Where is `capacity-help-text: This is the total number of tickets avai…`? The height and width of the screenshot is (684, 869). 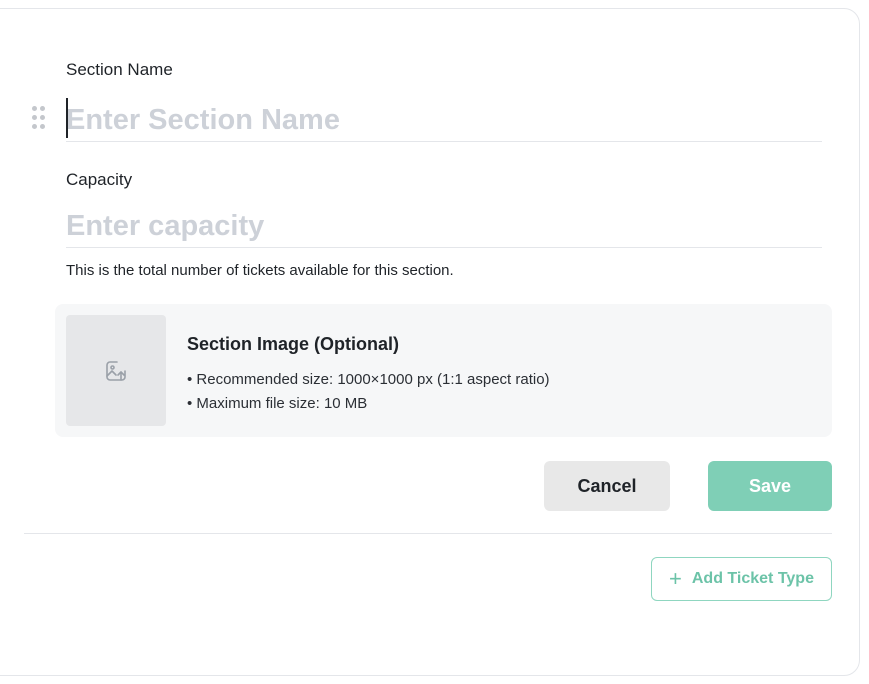 capacity-help-text: This is the total number of tickets avai… is located at coordinates (260, 270).